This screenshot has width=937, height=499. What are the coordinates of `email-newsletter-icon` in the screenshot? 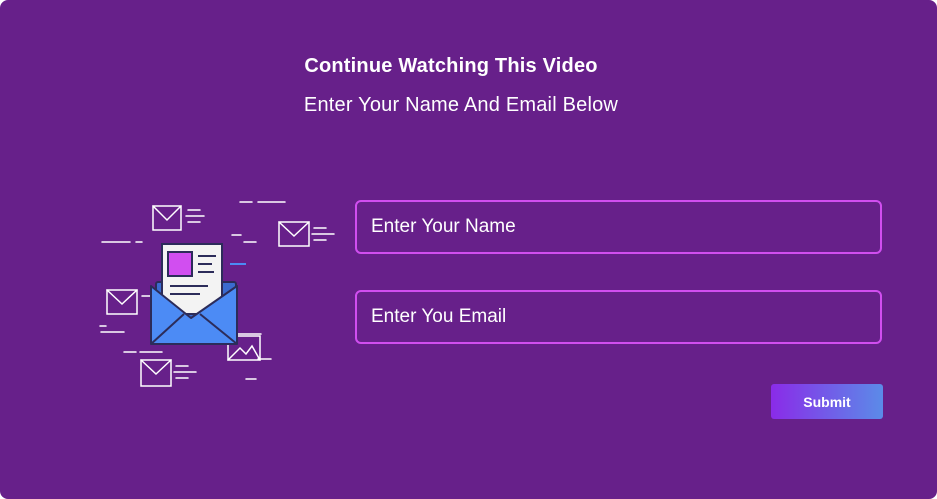 It's located at (217, 294).